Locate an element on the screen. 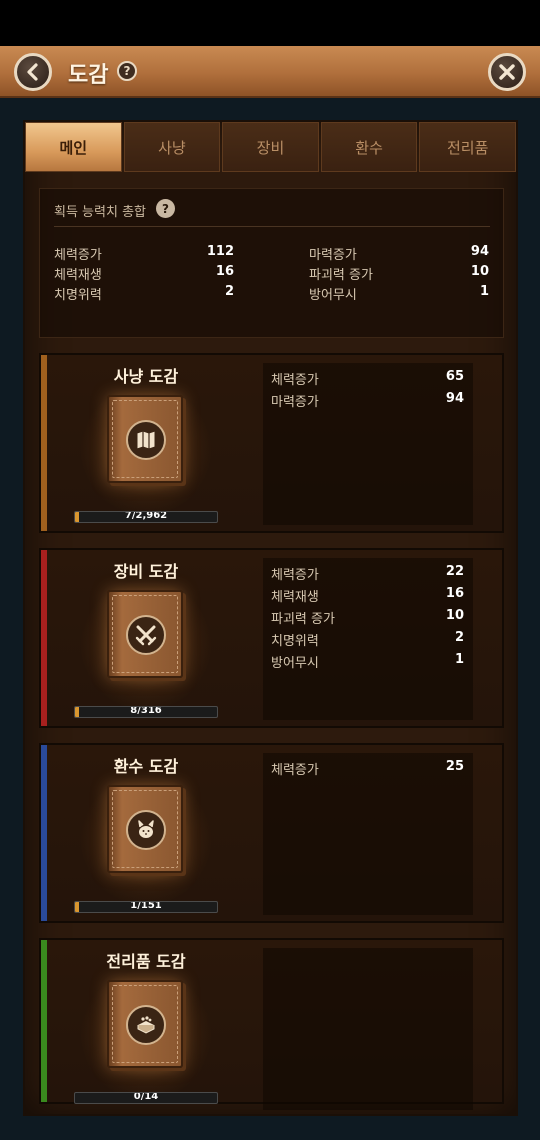 Image resolution: width=540 pixels, height=1140 pixels. card-title: 장비 도감 is located at coordinates (146, 571).